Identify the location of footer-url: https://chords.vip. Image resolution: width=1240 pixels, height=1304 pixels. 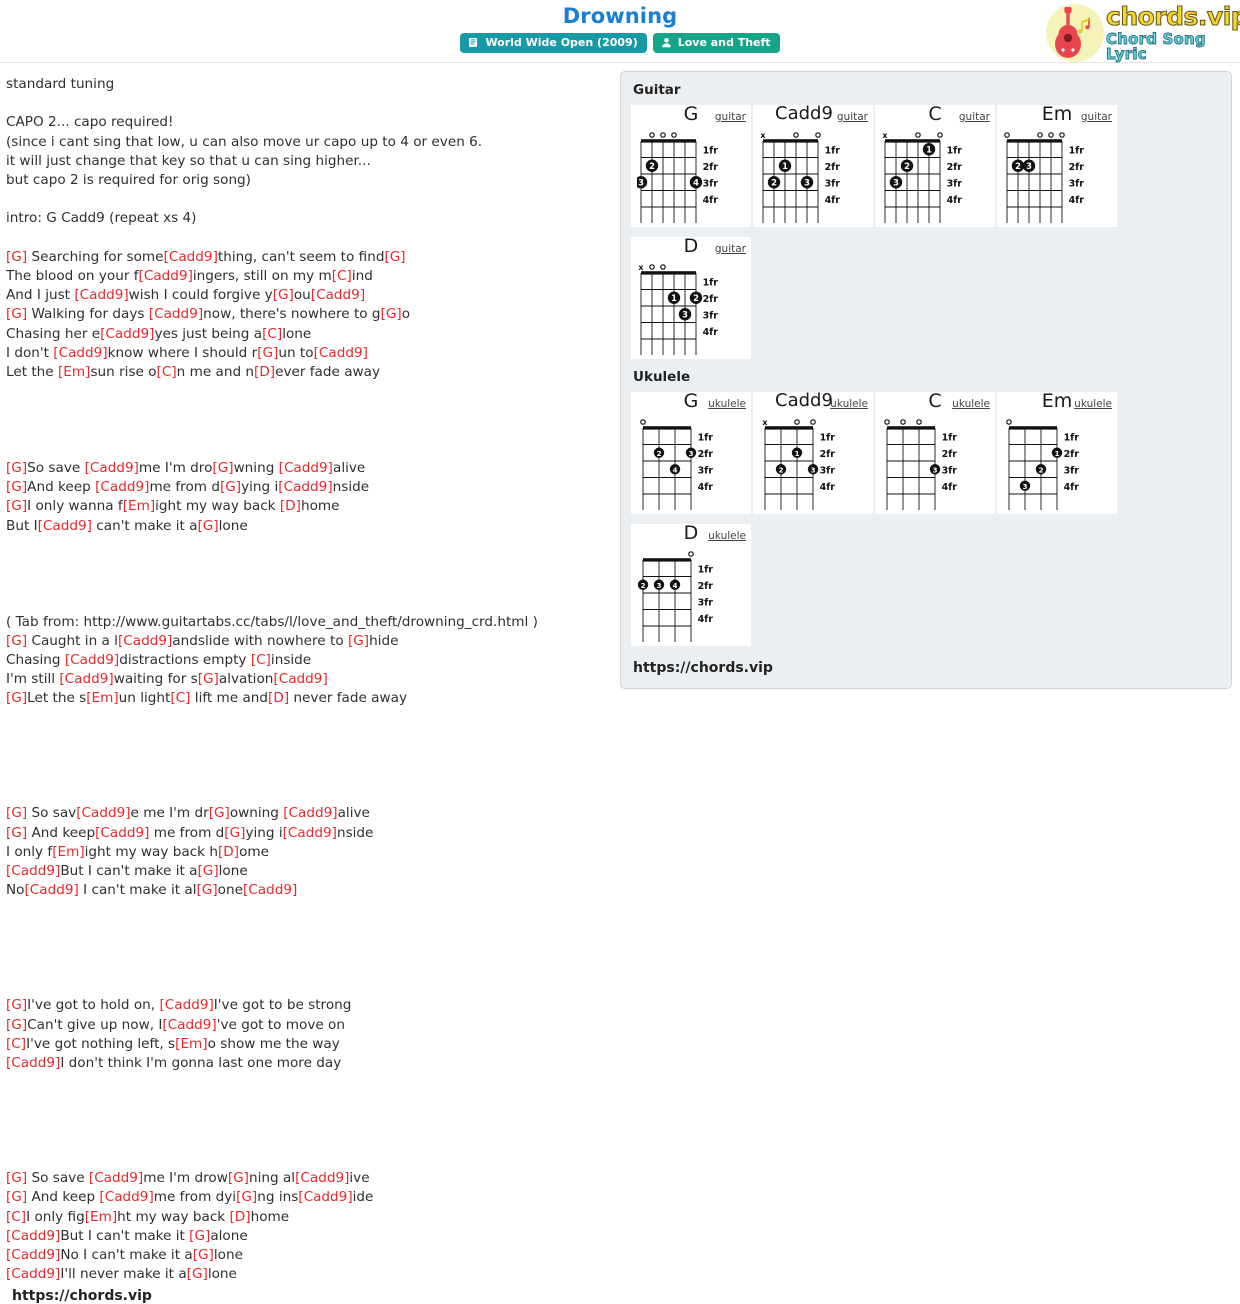
(309, 1294).